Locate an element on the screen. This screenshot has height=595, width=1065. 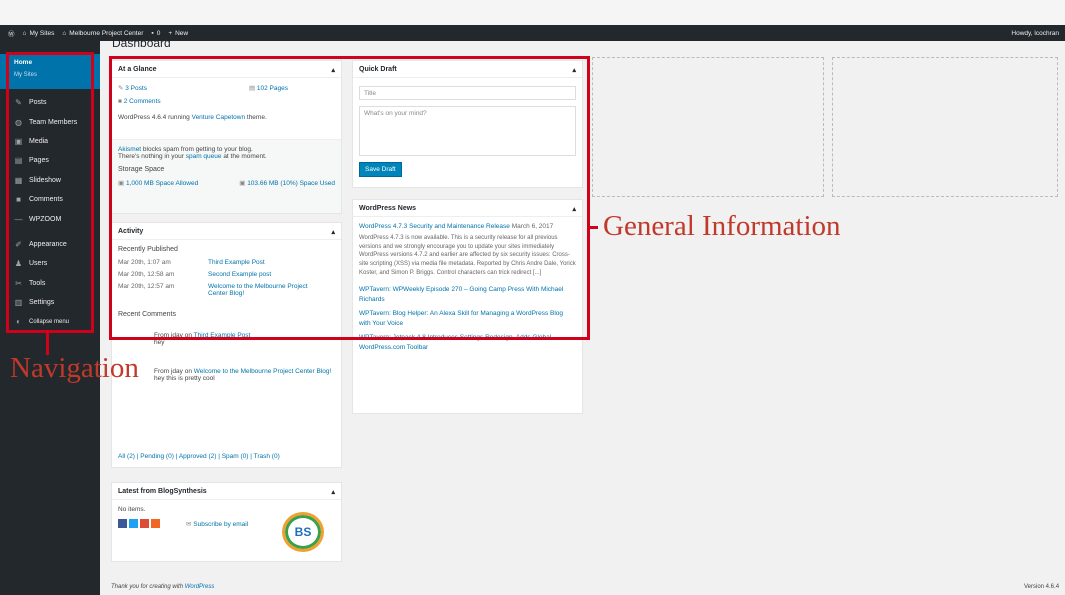
footer-thanks-text: Thank you for creating with is located at coordinates (148, 587).